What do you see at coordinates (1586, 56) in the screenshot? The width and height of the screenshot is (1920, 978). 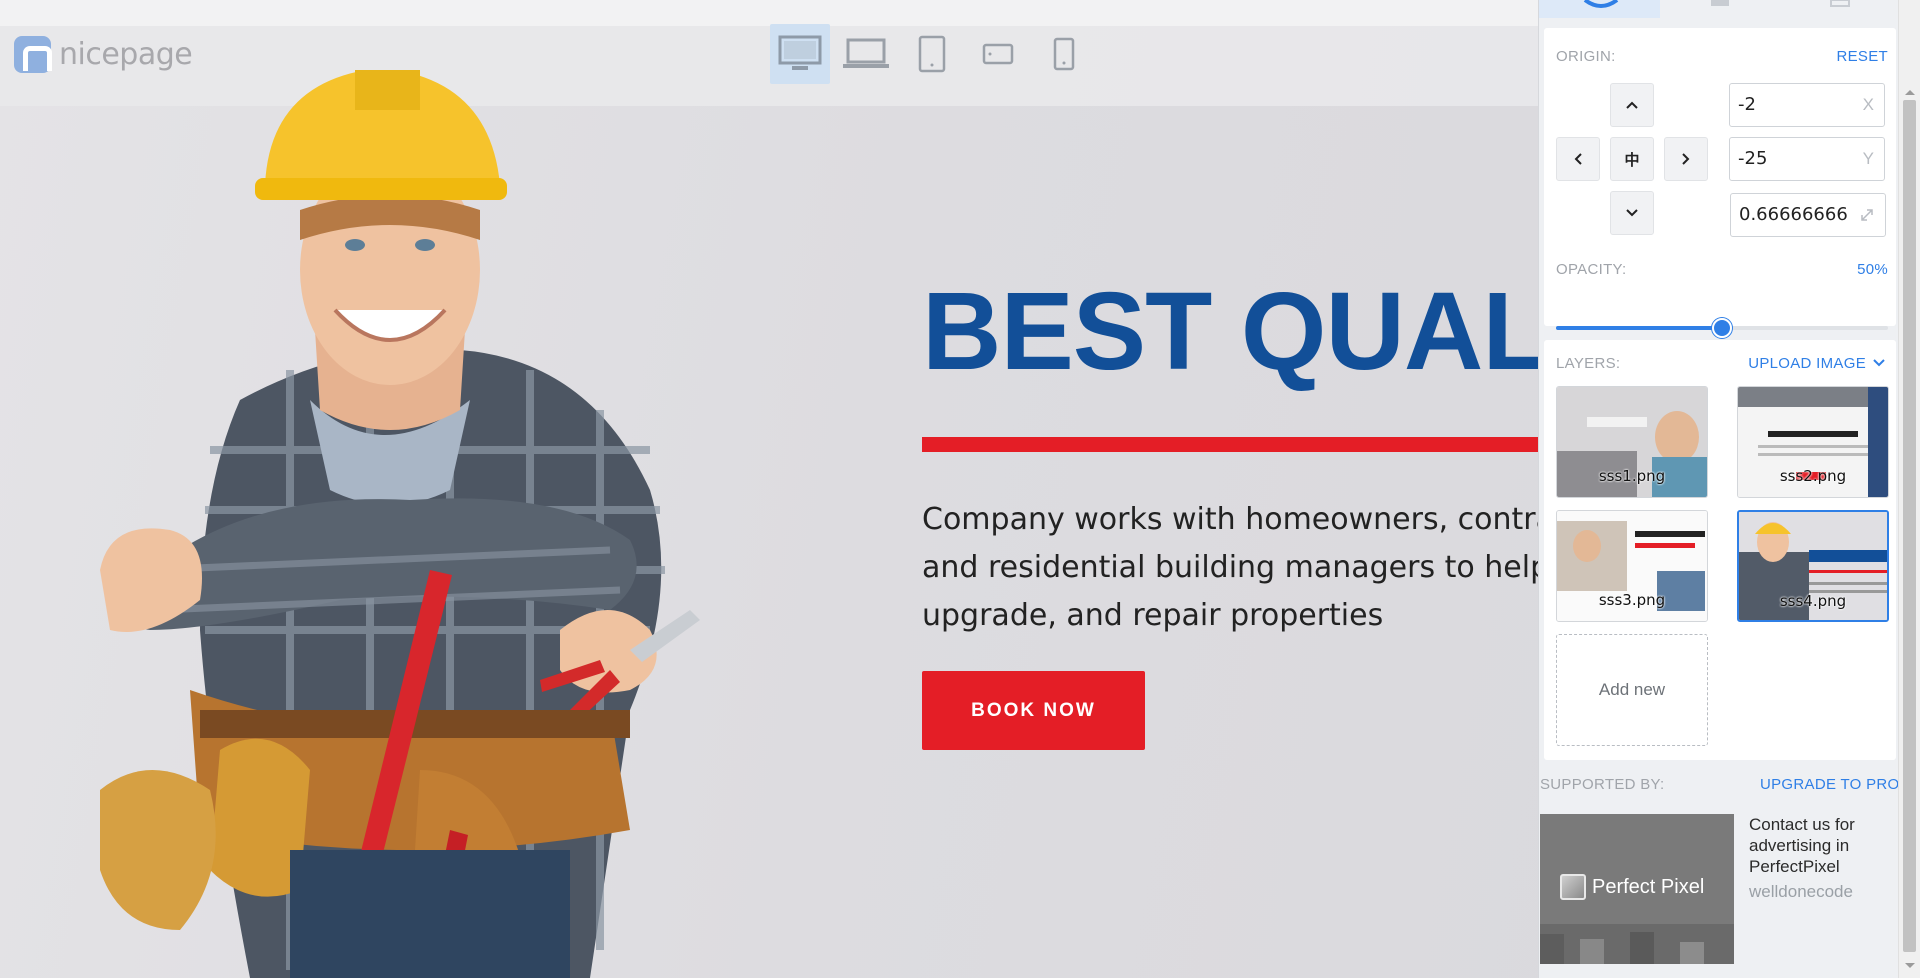 I see `origin-label: ORIGIN:` at bounding box center [1586, 56].